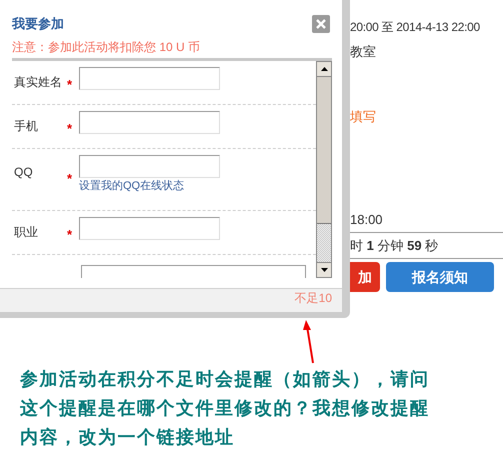  I want to click on location-text: 教室, so click(363, 51).